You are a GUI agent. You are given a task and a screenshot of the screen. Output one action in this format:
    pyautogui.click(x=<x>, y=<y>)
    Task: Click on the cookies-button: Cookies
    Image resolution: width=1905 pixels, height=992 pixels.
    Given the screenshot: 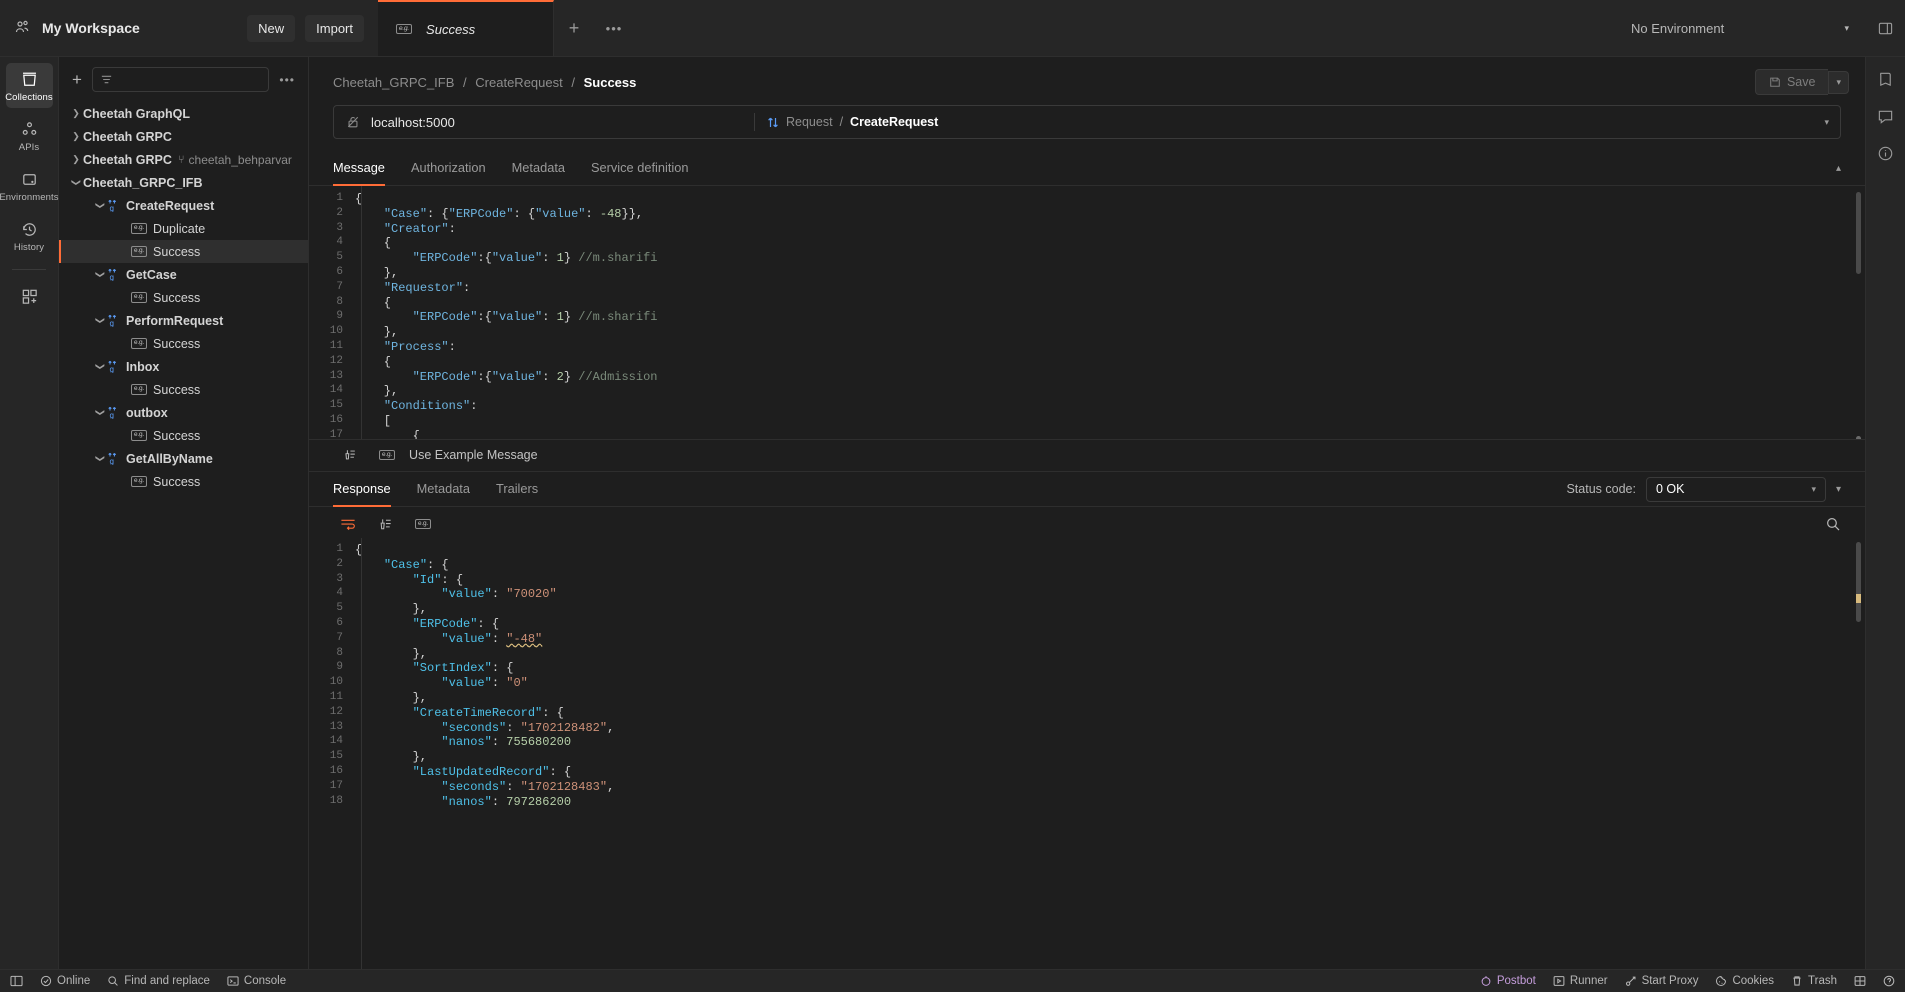 What is the action you would take?
    pyautogui.click(x=1744, y=981)
    